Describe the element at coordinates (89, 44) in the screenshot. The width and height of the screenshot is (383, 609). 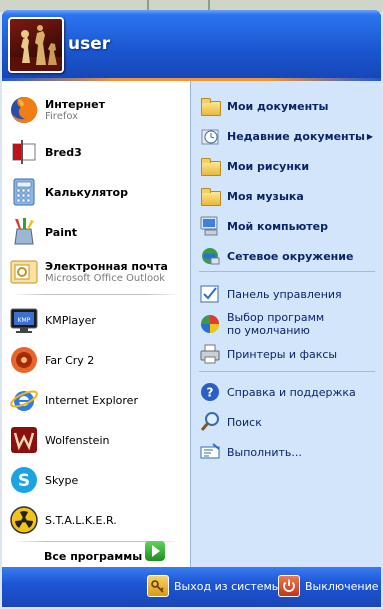
I see `user-name: user` at that location.